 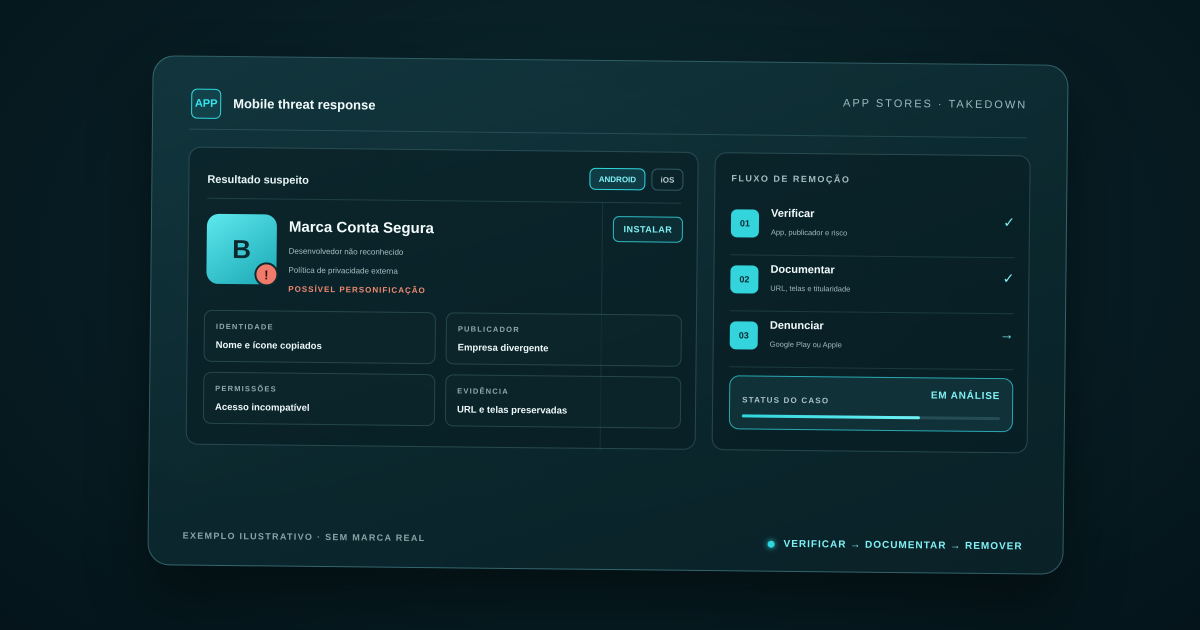 I want to click on flow-title: FLUXO DE REMOÇÃO, so click(x=791, y=179).